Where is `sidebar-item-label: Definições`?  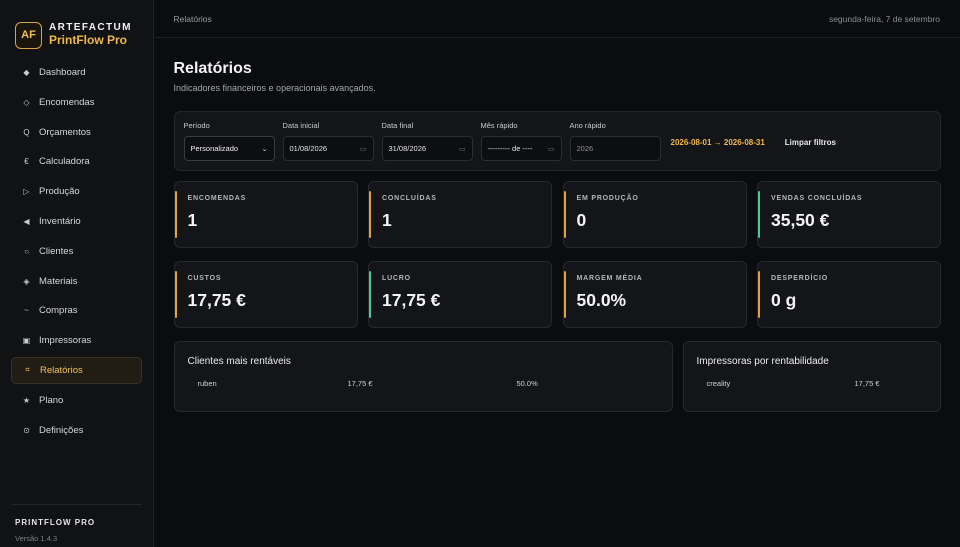 sidebar-item-label: Definições is located at coordinates (61, 430).